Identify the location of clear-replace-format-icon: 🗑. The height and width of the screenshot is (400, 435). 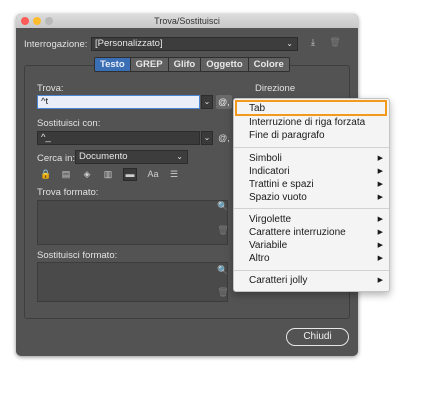
(223, 293).